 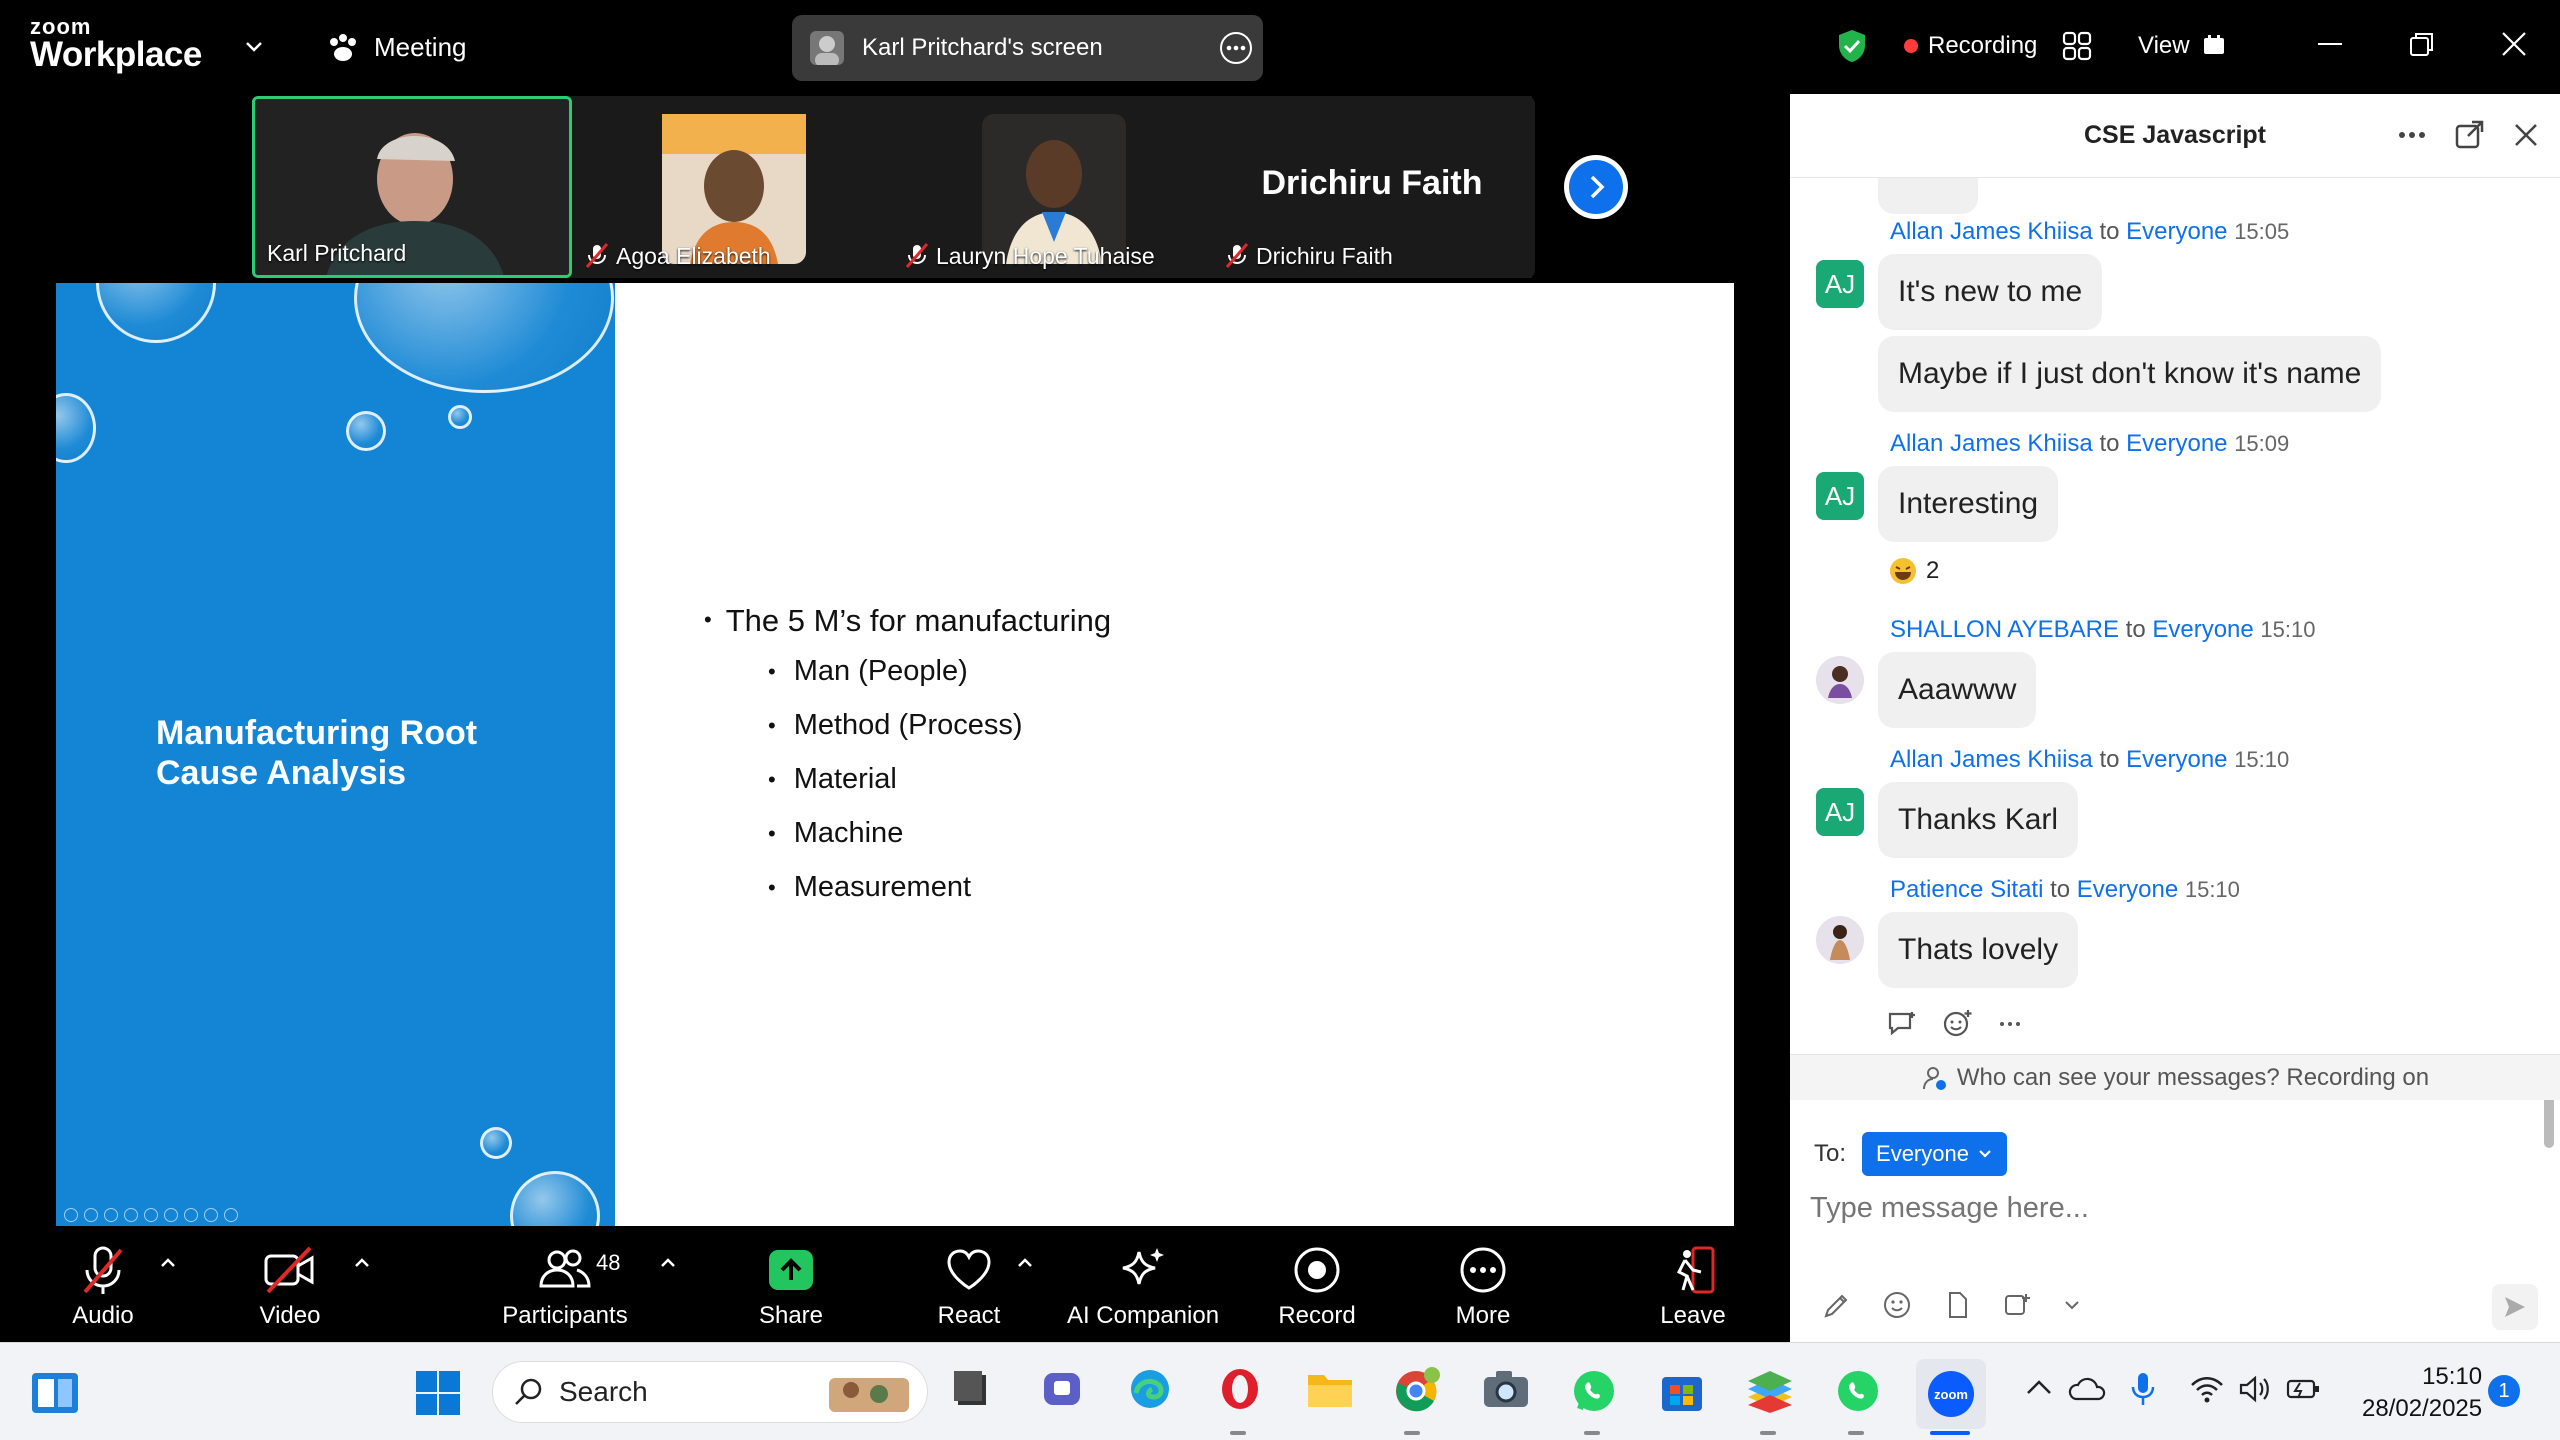 I want to click on video-tile-karl-pritchard: Karl Pritchard, so click(x=412, y=187).